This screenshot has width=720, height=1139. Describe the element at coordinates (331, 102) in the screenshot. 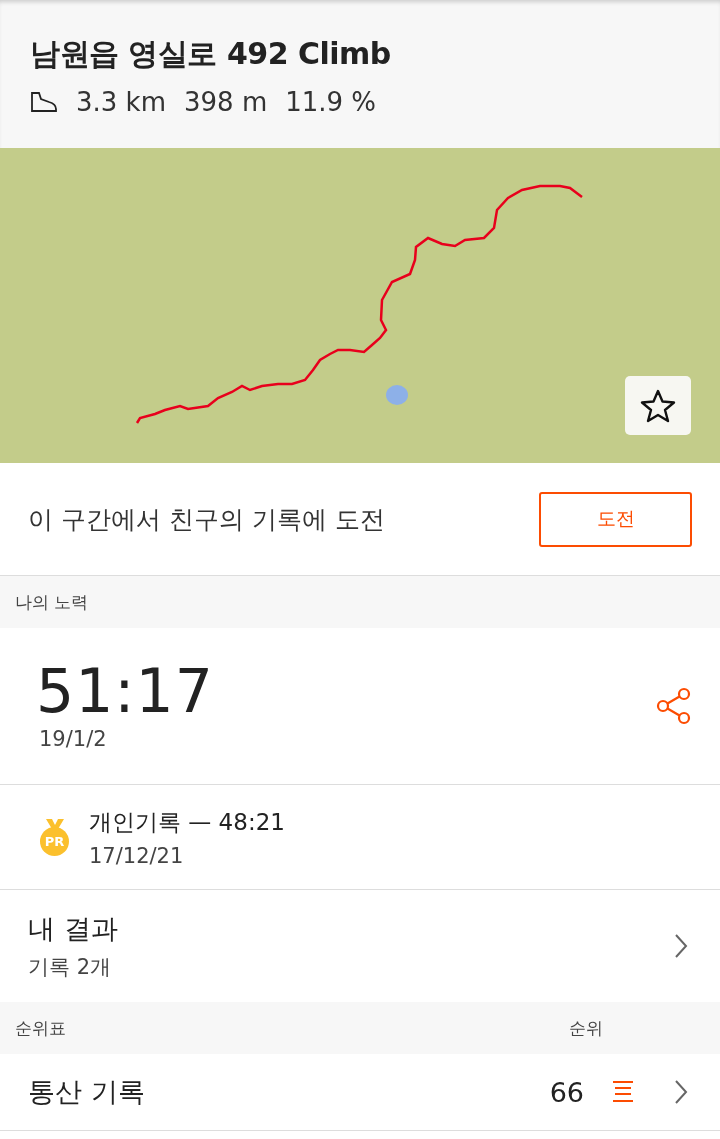

I see `grade-value: 11.9 %` at that location.